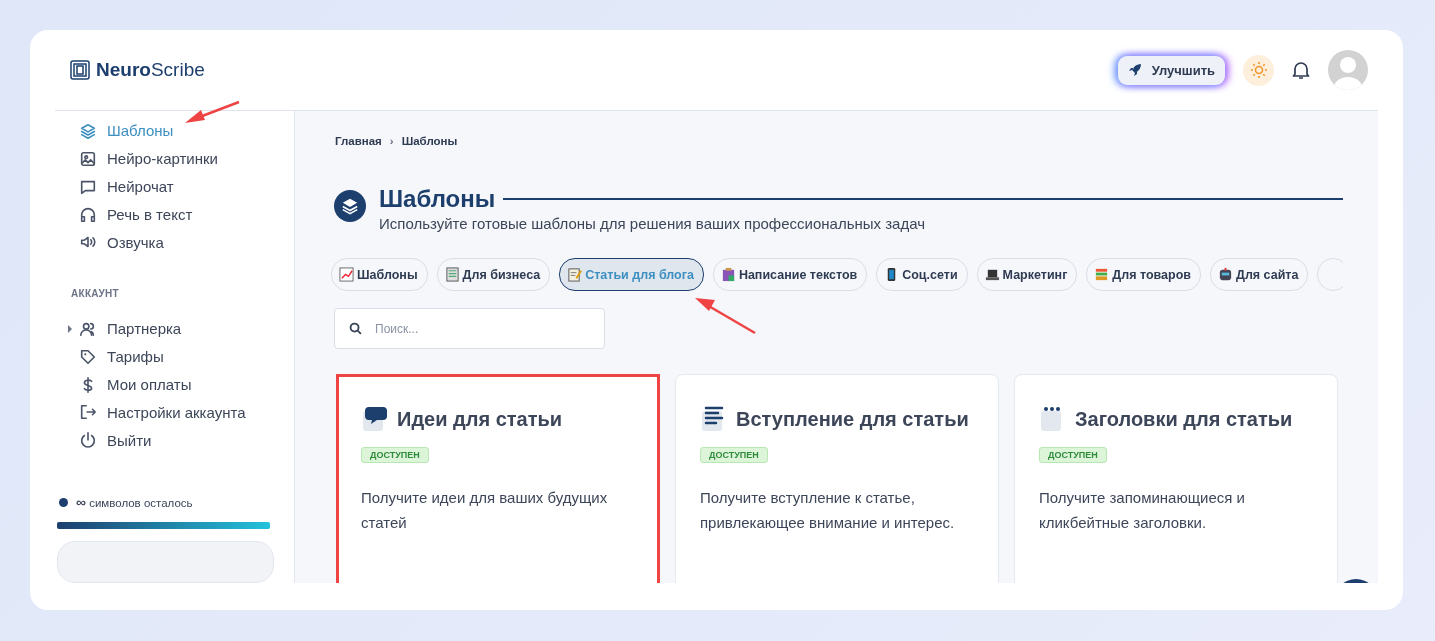 This screenshot has height=641, width=1435. I want to click on template-card: Идеи для статьи ДОСТУПЕН Получите идеи для ваших будущих статей, so click(498, 478).